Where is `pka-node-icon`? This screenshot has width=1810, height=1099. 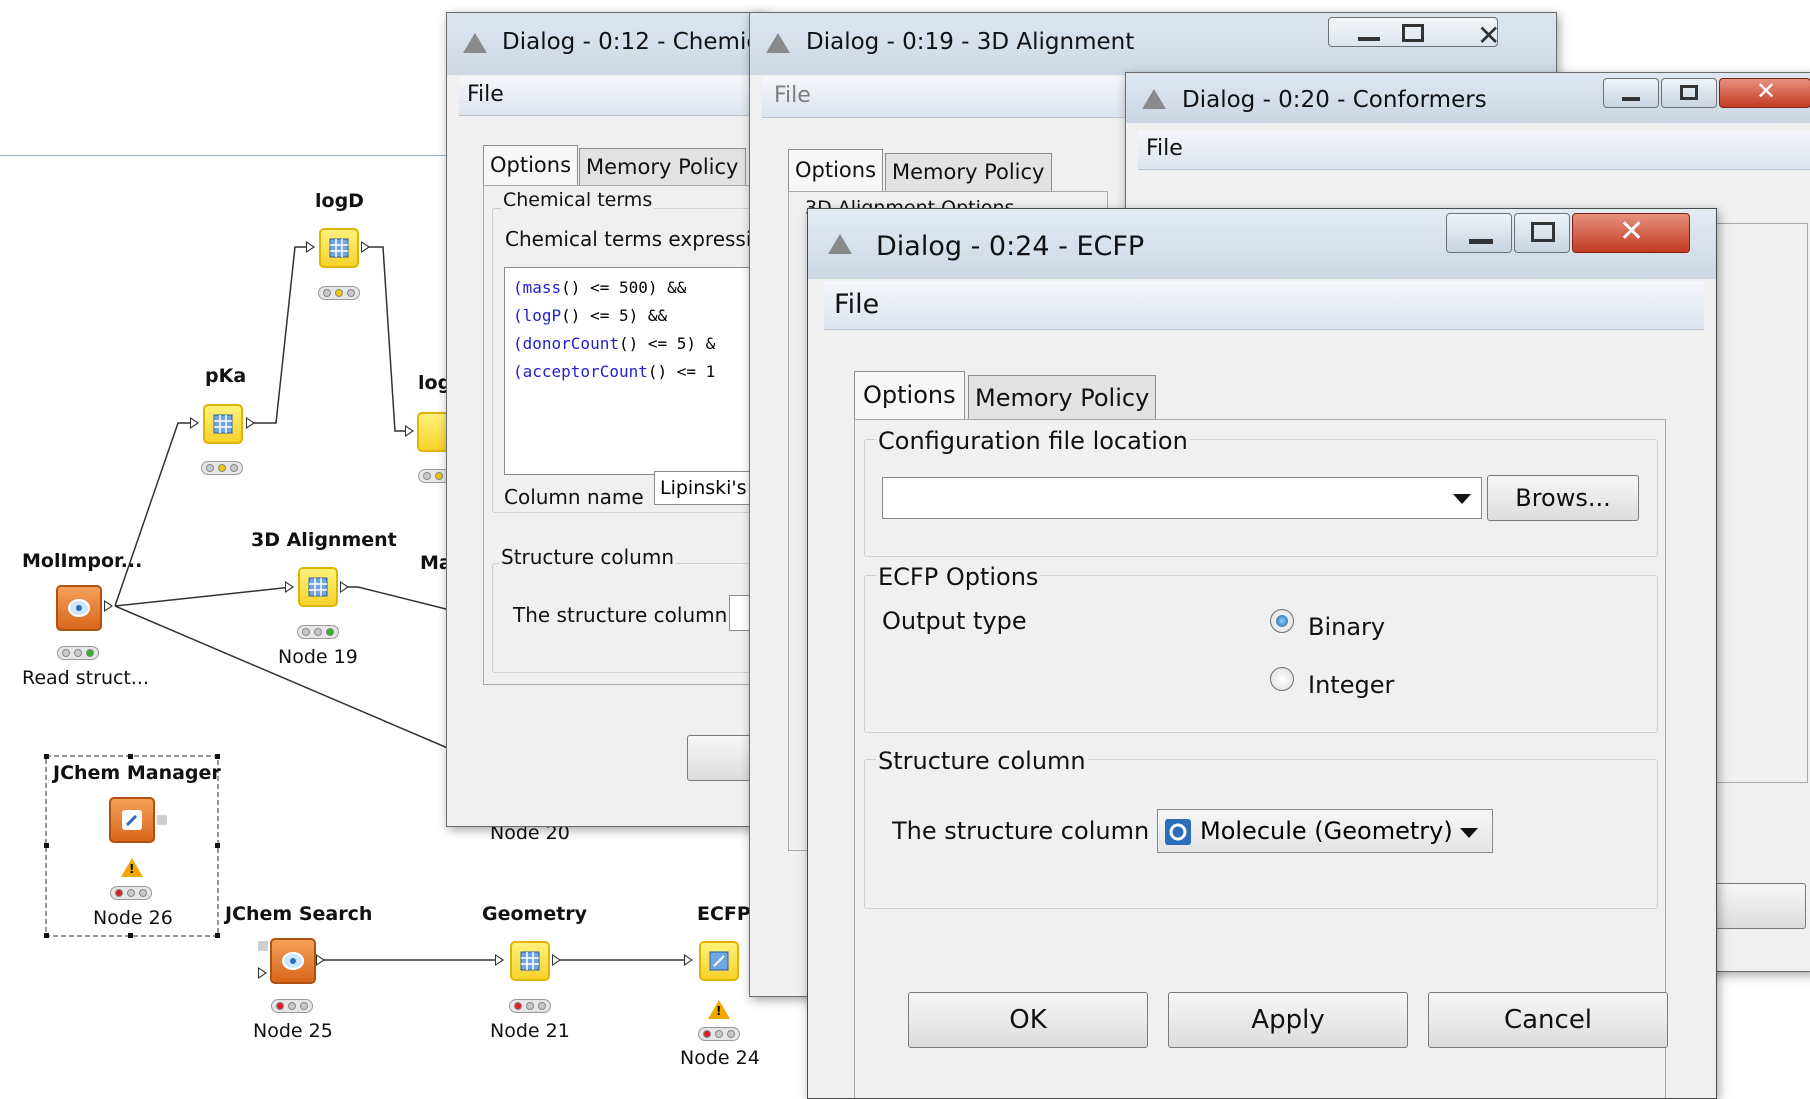 pka-node-icon is located at coordinates (223, 424).